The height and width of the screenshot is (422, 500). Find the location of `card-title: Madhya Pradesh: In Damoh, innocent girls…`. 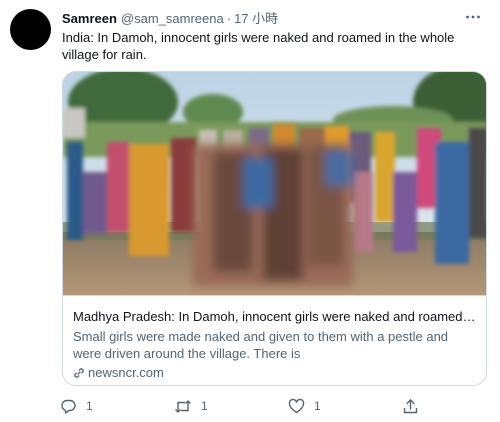

card-title: Madhya Pradesh: In Damoh, innocent girls… is located at coordinates (275, 316).